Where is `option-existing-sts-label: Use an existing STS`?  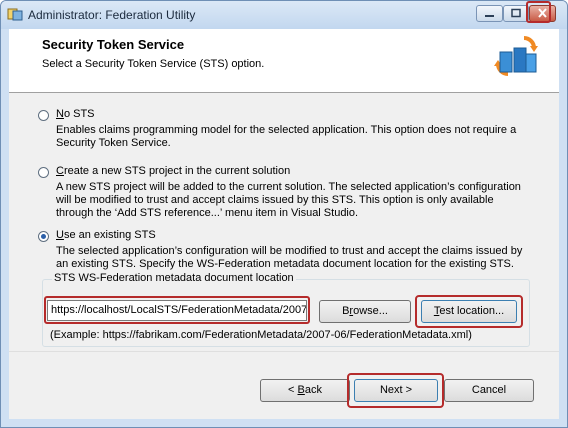
option-existing-sts-label: Use an existing STS is located at coordinates (106, 235).